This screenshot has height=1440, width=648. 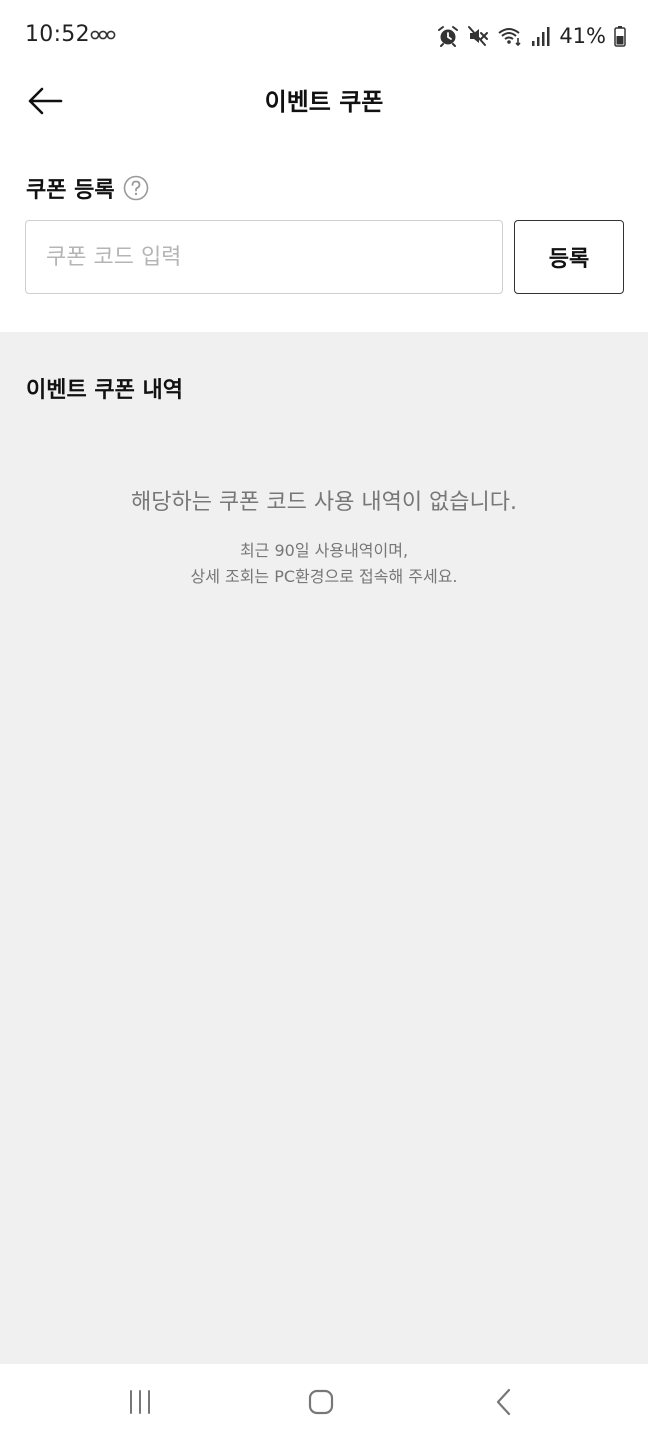 I want to click on status-bar: 10:52 41%, so click(x=324, y=35).